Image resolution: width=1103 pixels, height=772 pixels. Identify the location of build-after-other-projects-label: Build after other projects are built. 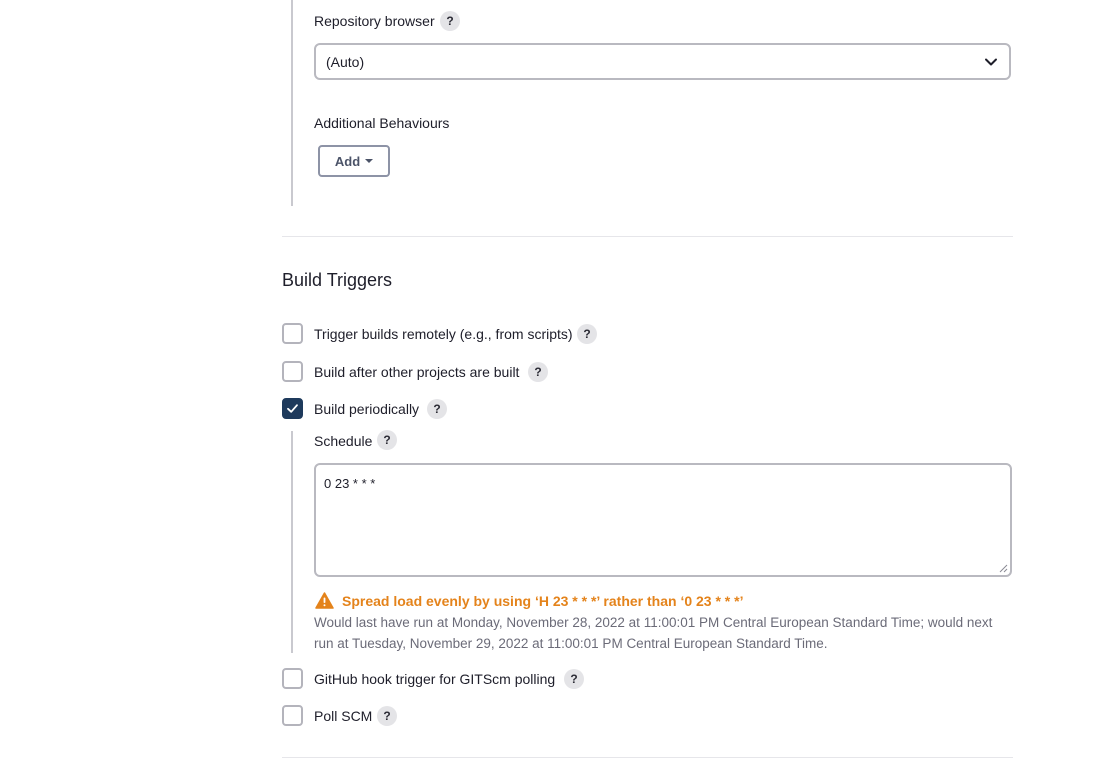
(416, 372).